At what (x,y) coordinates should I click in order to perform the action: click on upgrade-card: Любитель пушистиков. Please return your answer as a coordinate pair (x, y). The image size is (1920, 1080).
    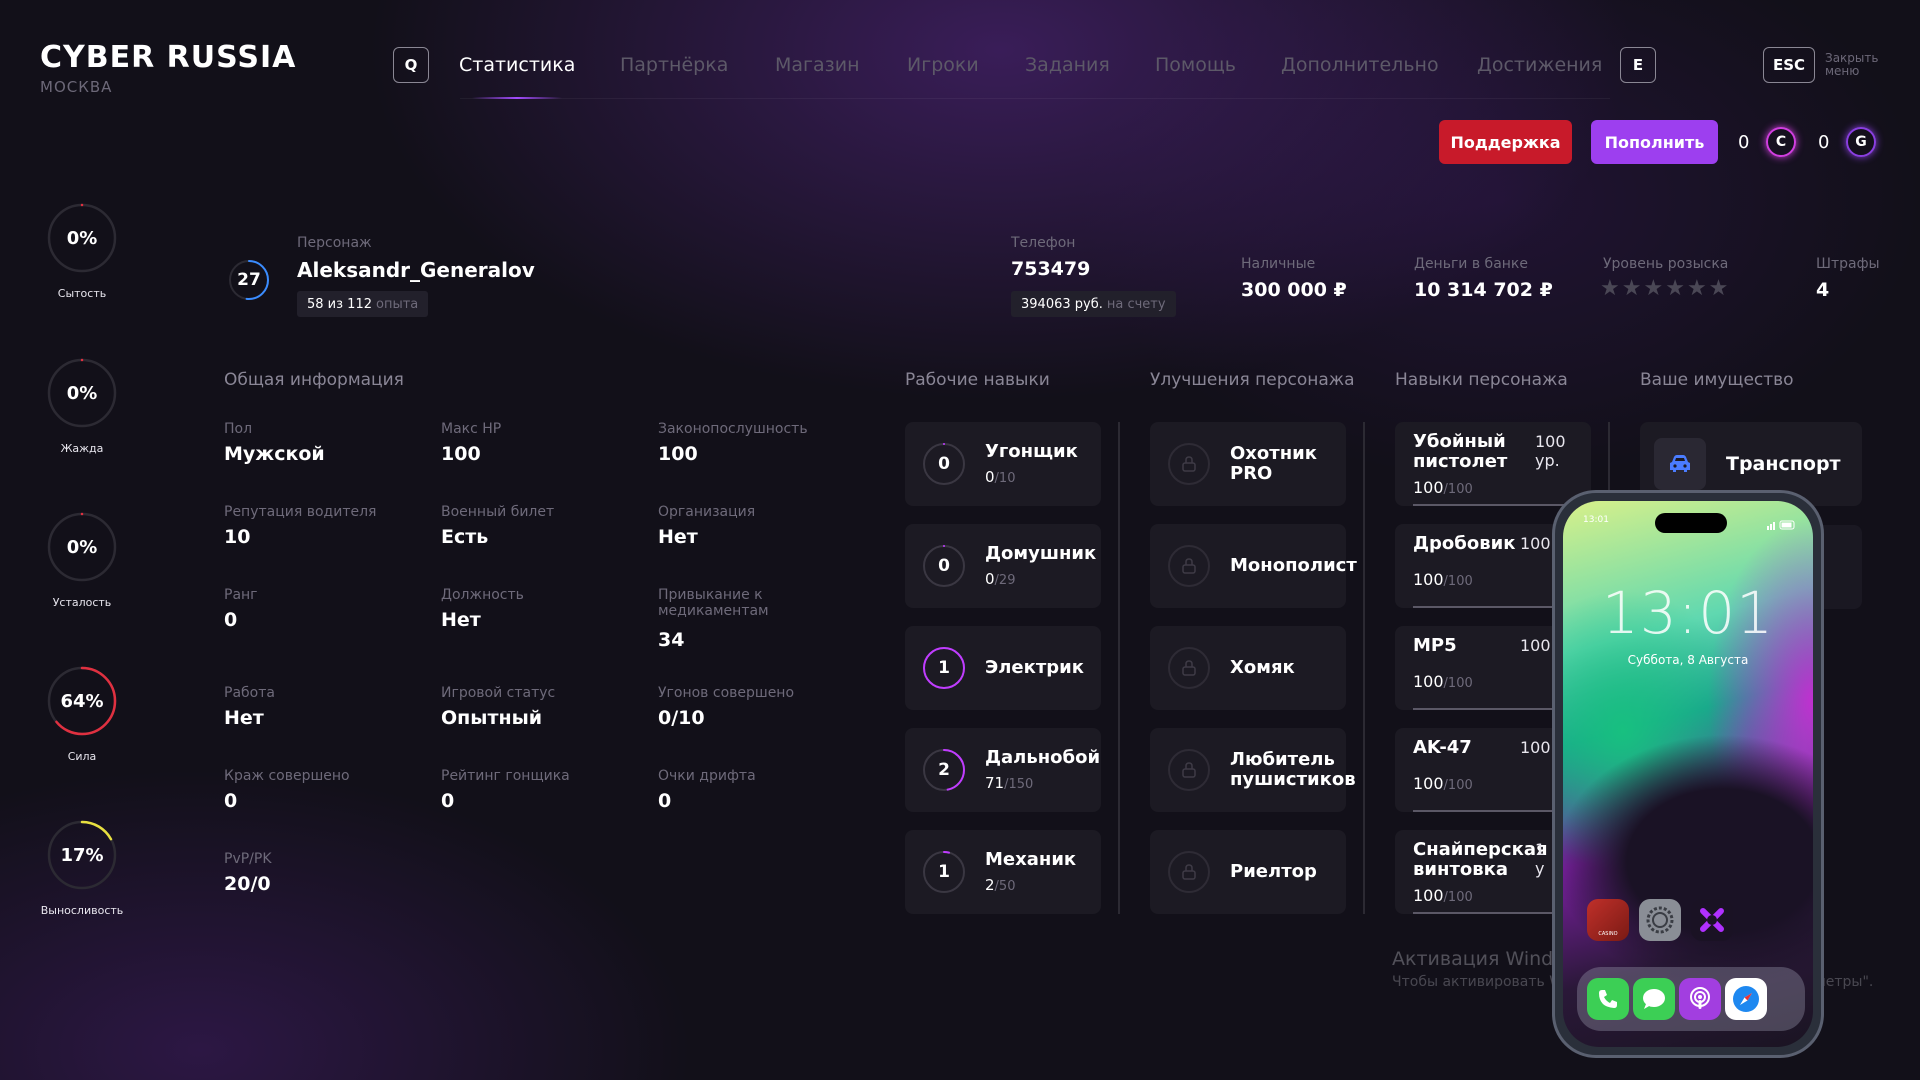
    Looking at the image, I should click on (1253, 770).